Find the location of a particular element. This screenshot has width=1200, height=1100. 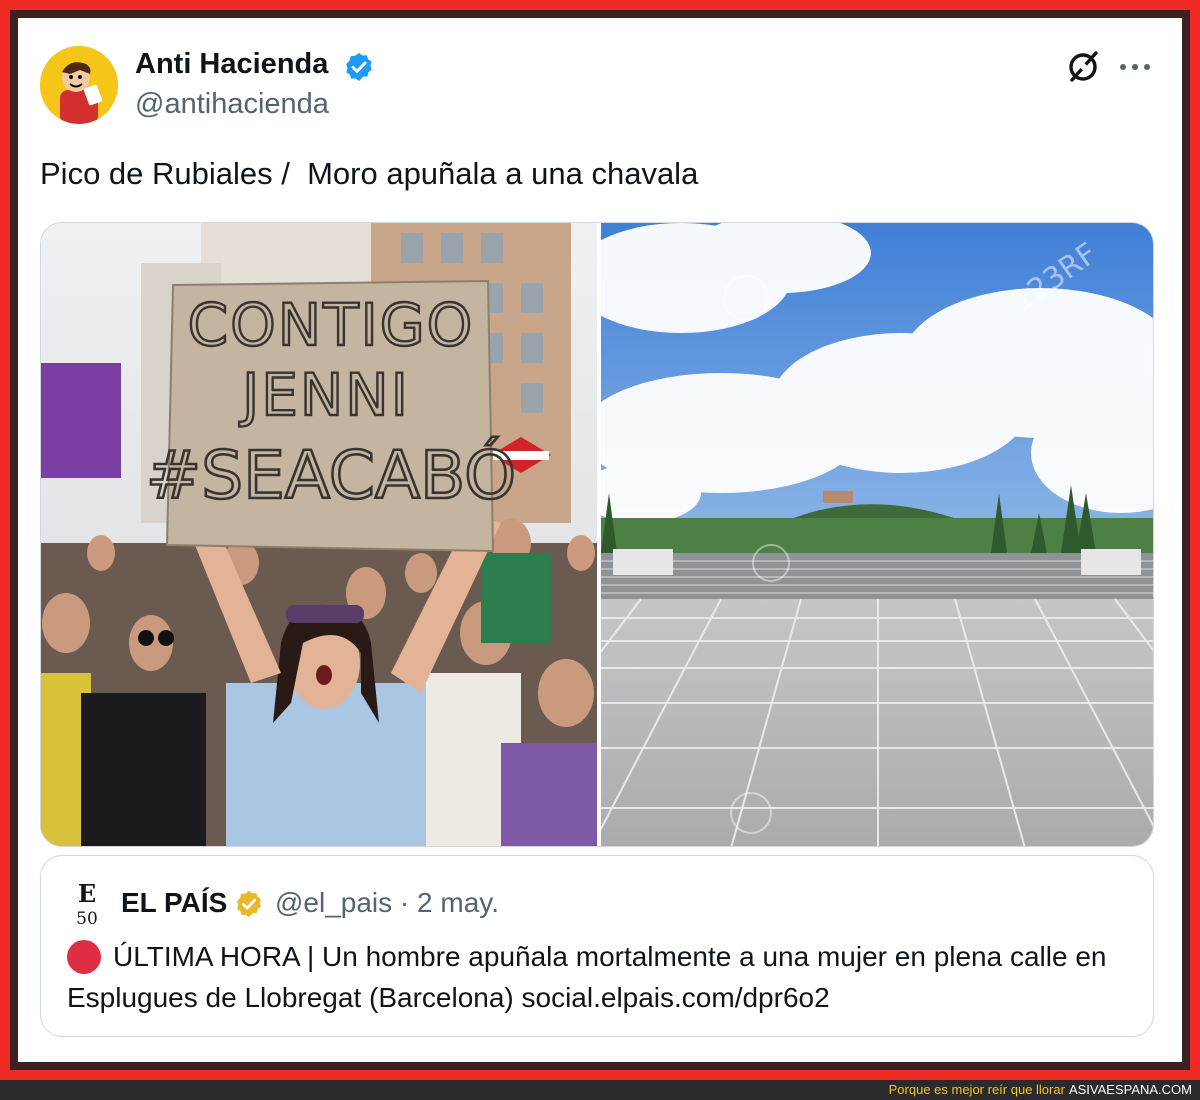

author-avatar is located at coordinates (79, 85).